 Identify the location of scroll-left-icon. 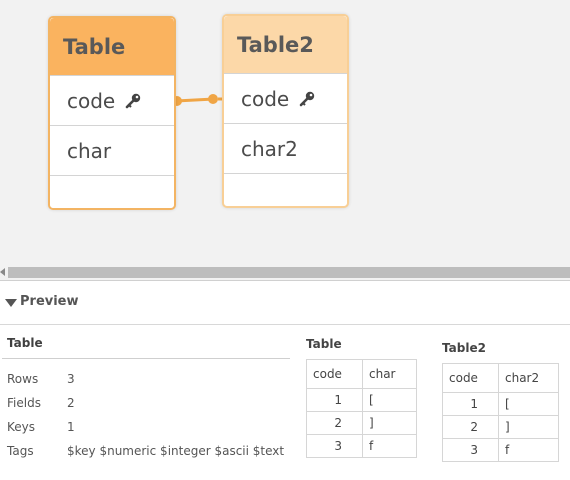
(2, 272).